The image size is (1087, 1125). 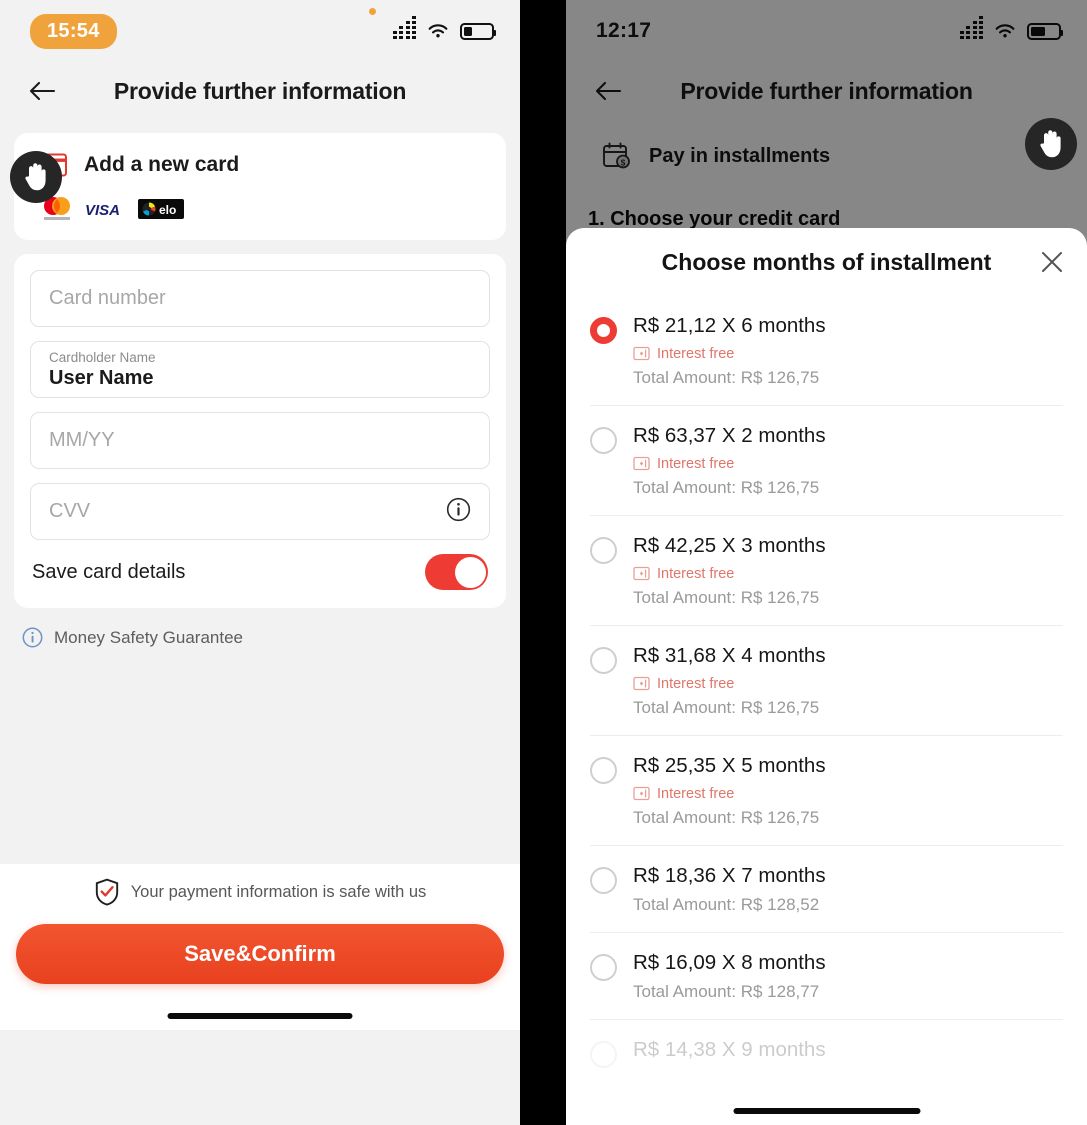 What do you see at coordinates (458, 512) in the screenshot?
I see `cvv-info-icon` at bounding box center [458, 512].